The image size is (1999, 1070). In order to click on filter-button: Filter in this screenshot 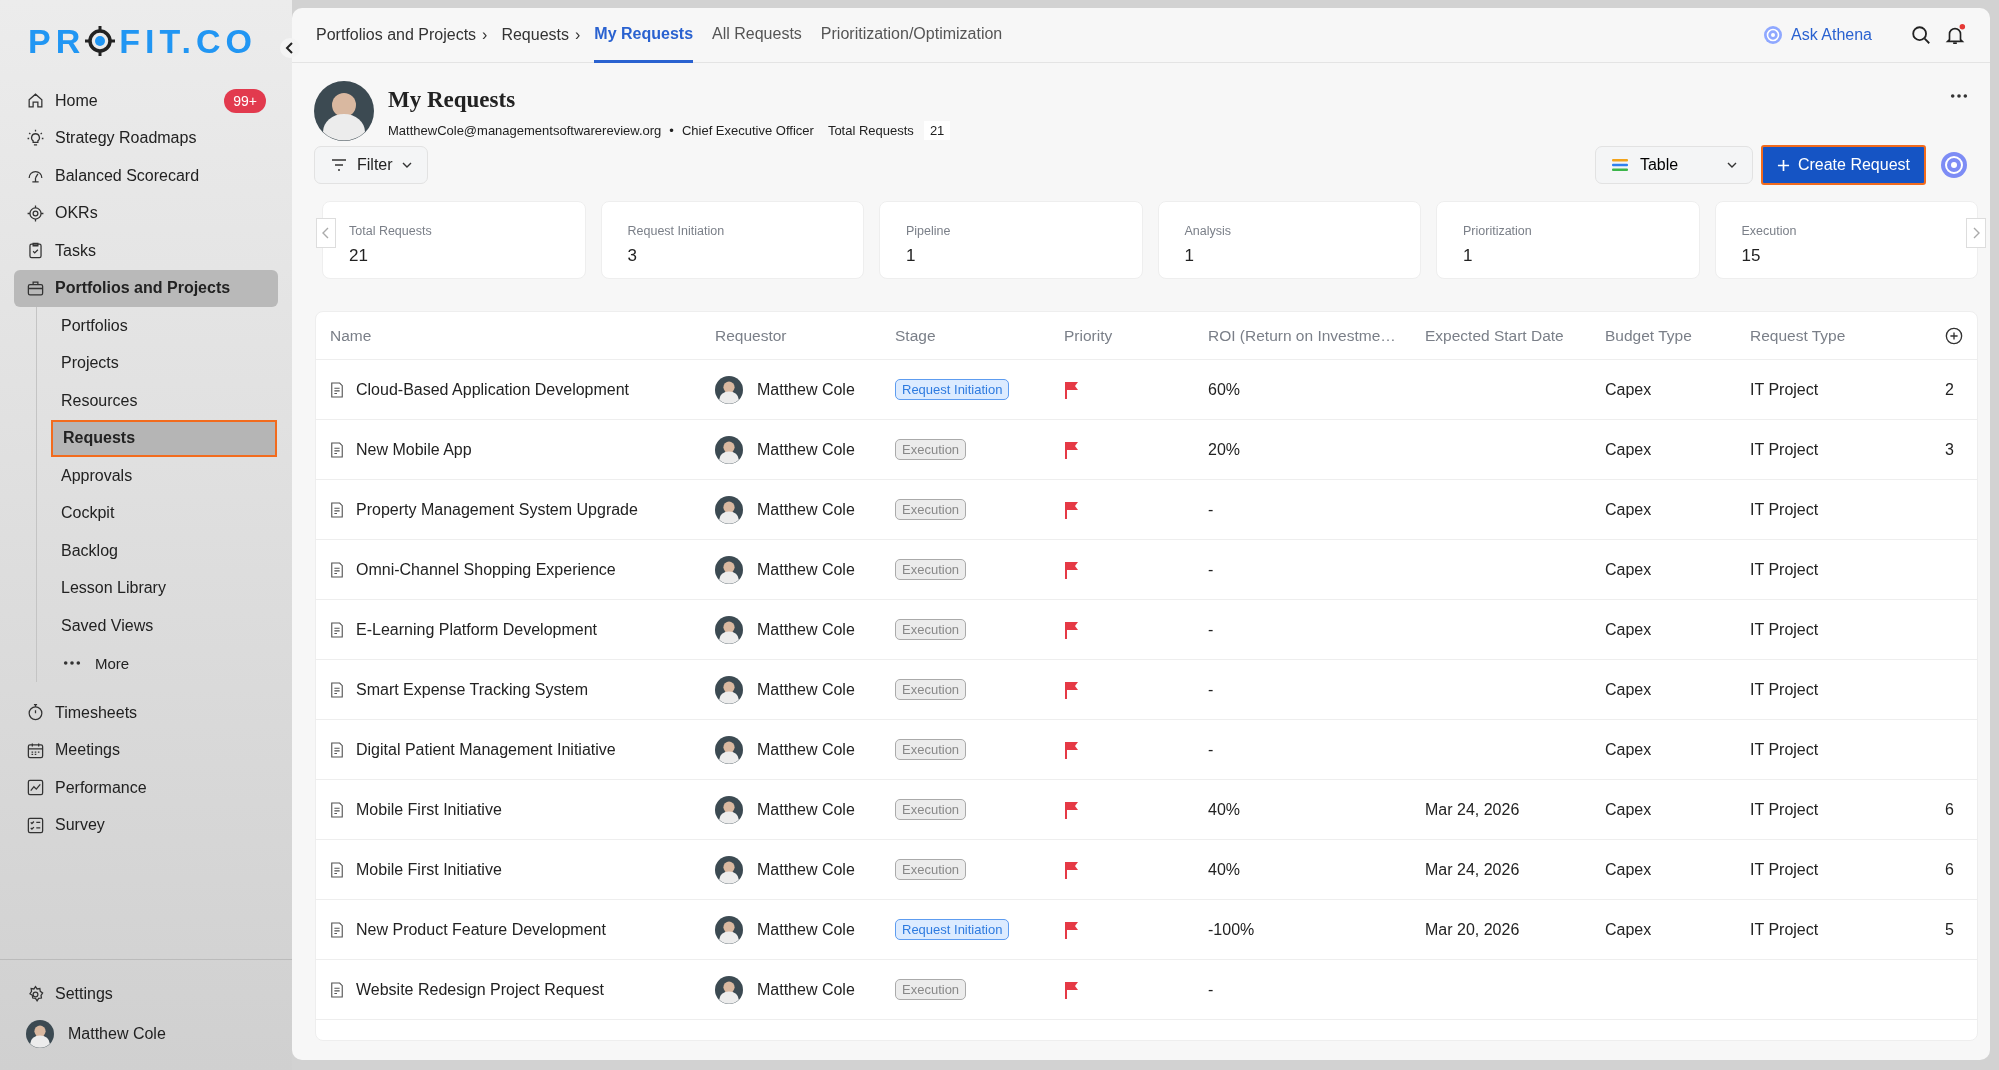, I will do `click(371, 165)`.